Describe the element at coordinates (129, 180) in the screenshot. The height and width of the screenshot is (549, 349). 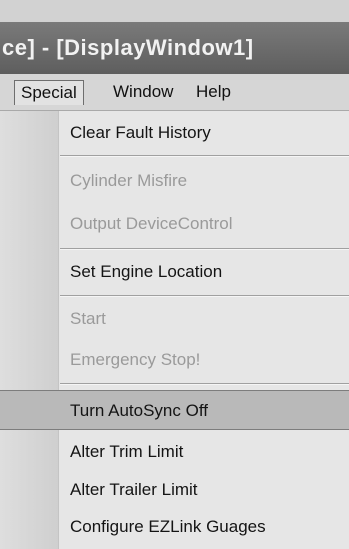
I see `menu-item-label: Cylinder Misfire` at that location.